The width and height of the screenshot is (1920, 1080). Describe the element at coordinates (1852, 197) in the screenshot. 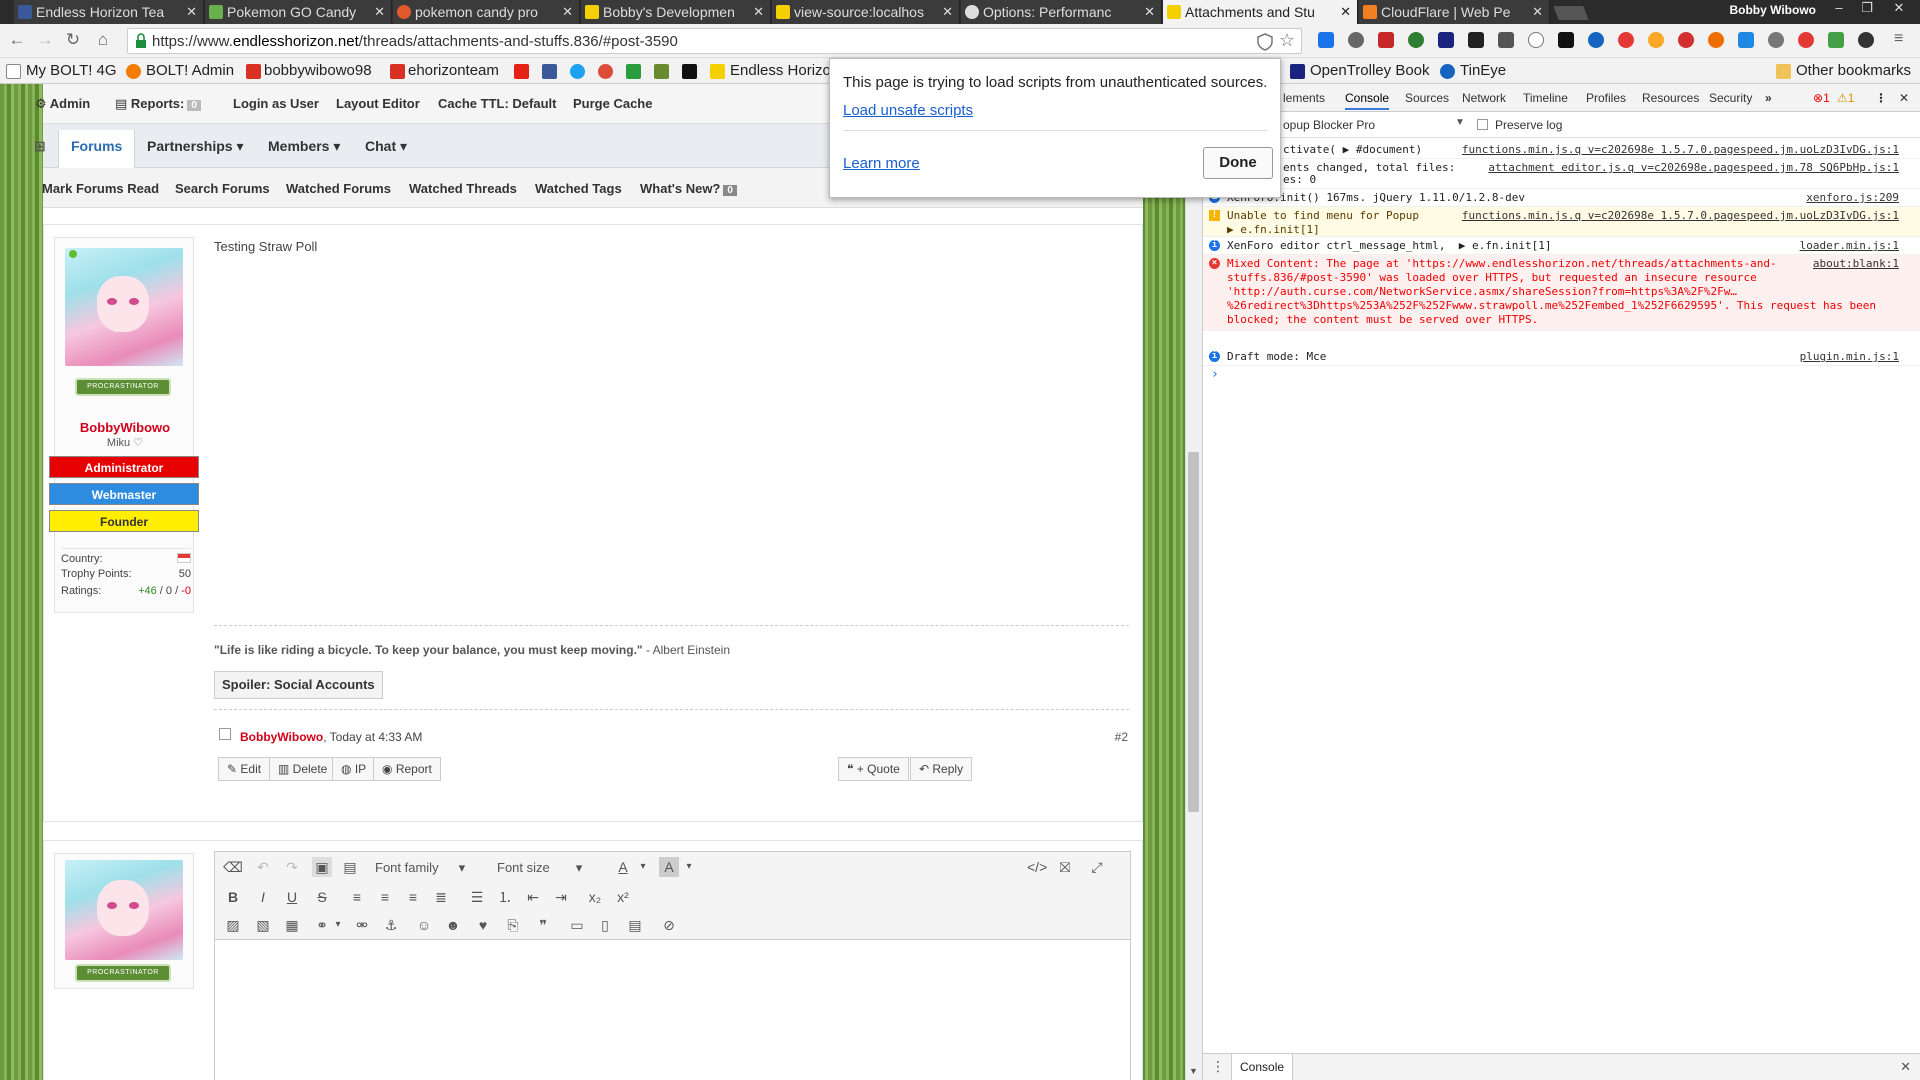

I see `source-link: xenforo.js:209` at that location.